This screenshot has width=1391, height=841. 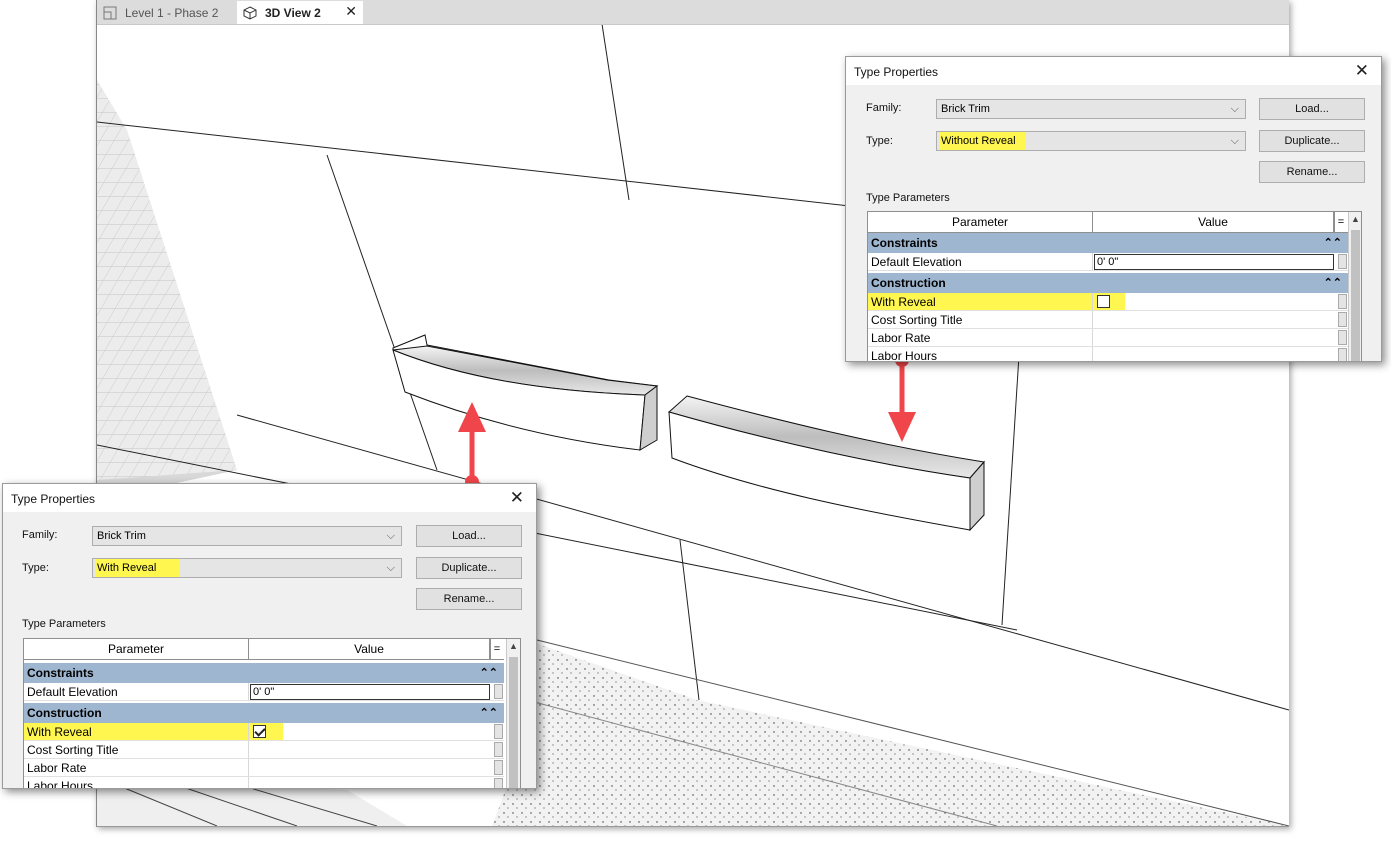 What do you see at coordinates (110, 13) in the screenshot?
I see `floor-plan-icon` at bounding box center [110, 13].